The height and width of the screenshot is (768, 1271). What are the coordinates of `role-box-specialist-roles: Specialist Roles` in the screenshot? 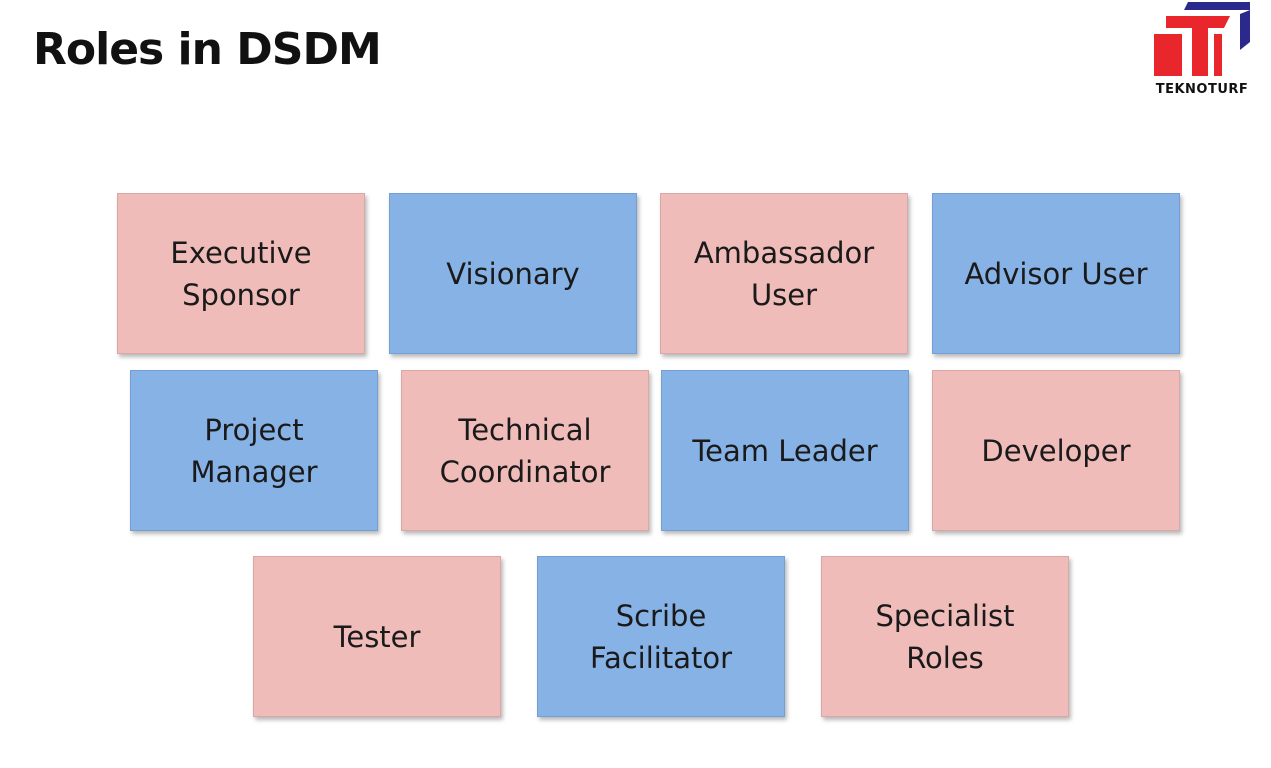 It's located at (945, 636).